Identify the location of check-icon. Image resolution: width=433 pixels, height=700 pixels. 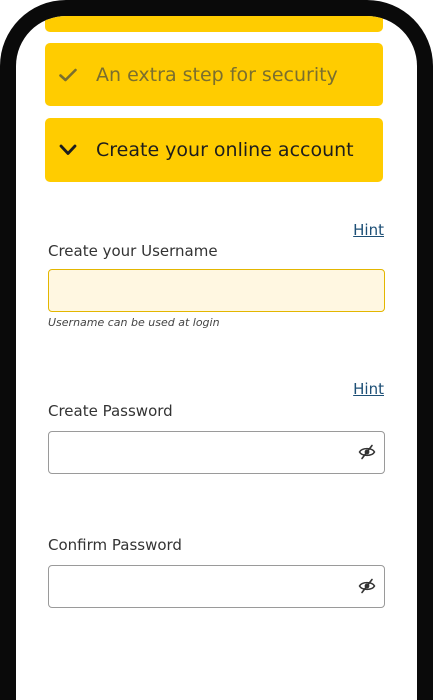
(68, 75).